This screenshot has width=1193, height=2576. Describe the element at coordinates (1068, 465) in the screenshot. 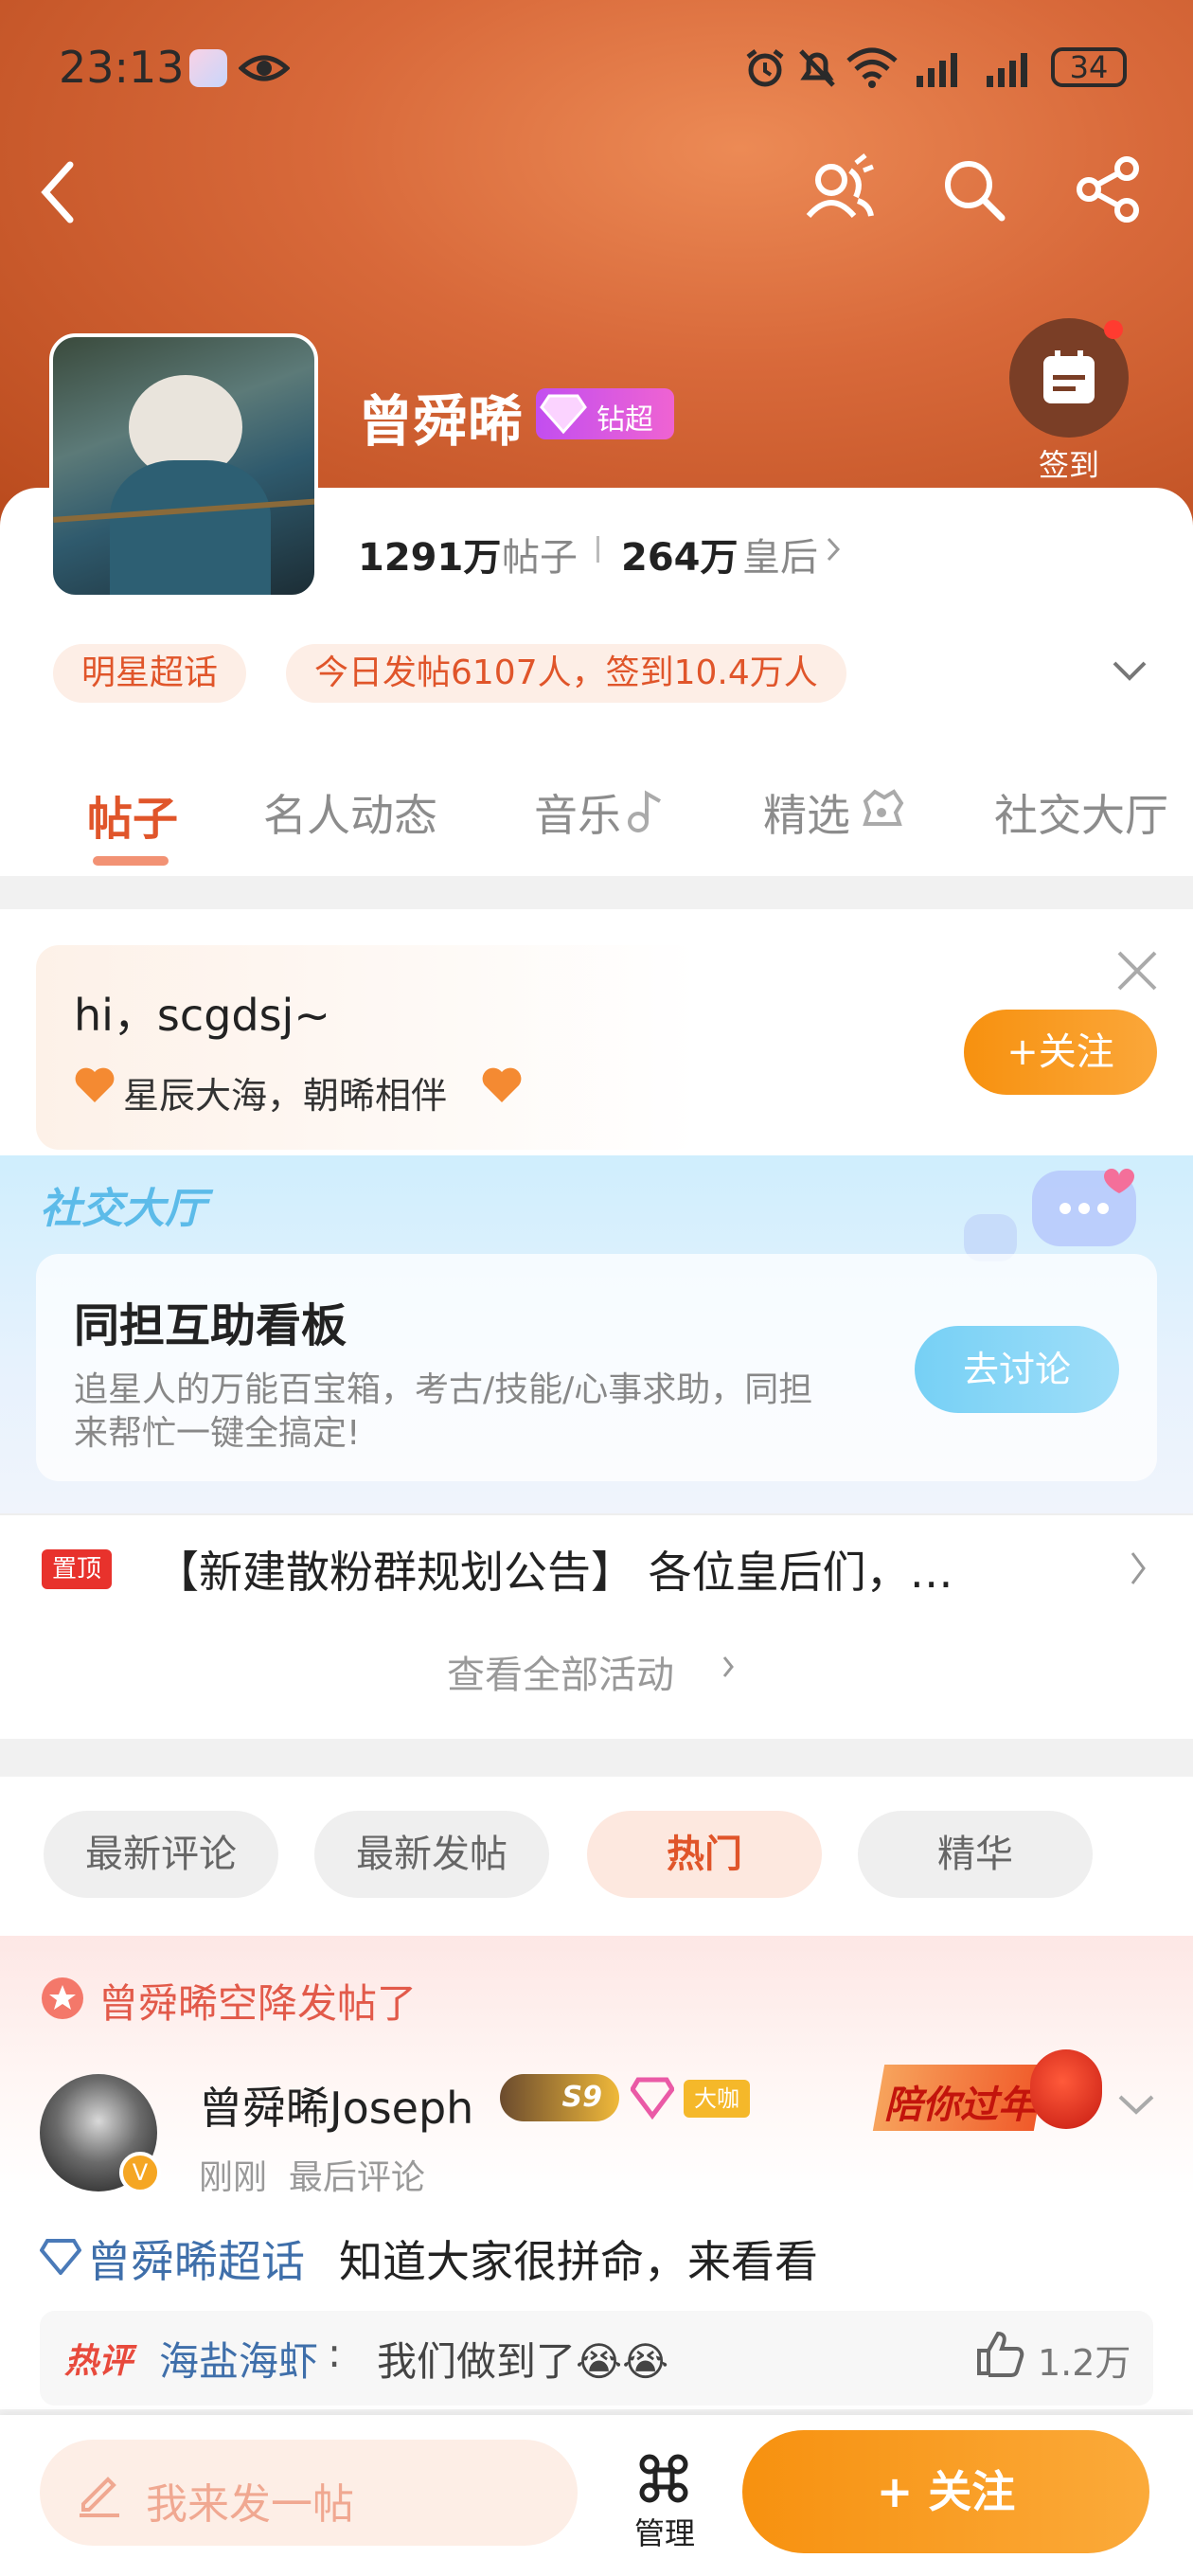

I see `checkin-label: 签到` at that location.